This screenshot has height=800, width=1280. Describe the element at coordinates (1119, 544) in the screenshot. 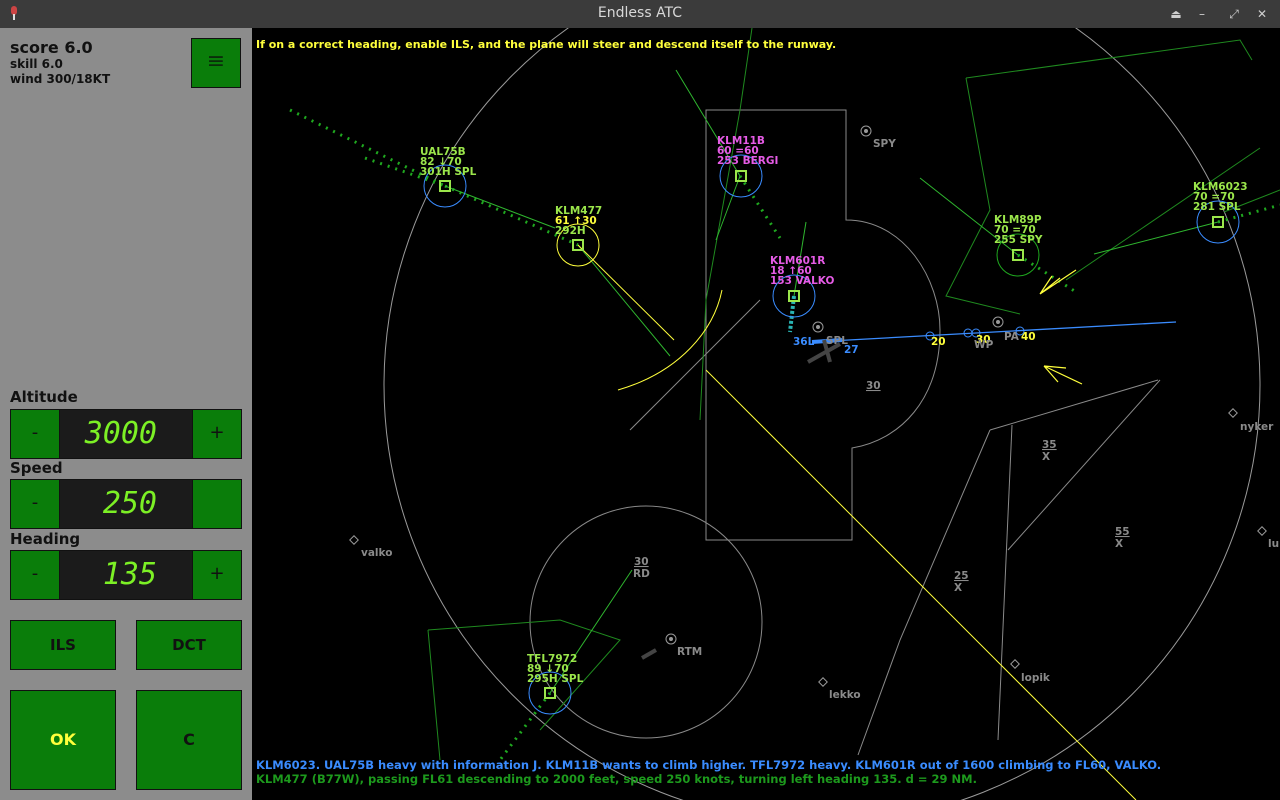

I see `sector-label-55-bottom: X` at that location.